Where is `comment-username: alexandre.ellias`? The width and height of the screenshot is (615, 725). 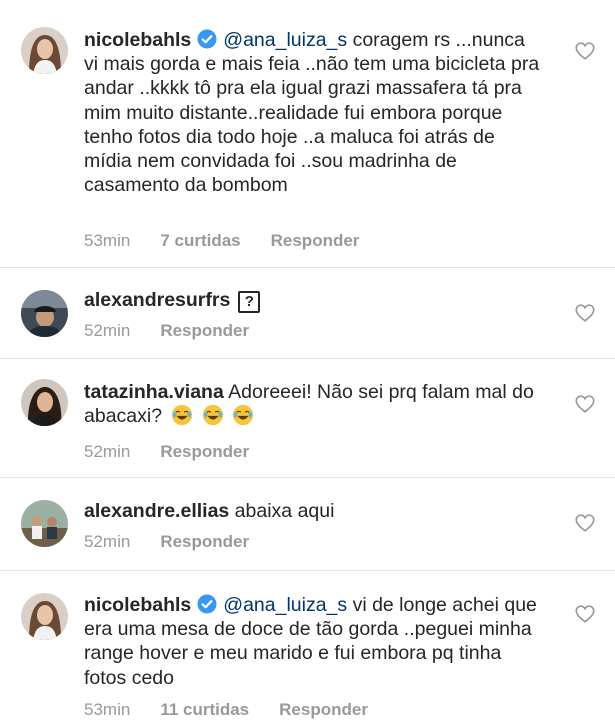 comment-username: alexandre.ellias is located at coordinates (156, 511).